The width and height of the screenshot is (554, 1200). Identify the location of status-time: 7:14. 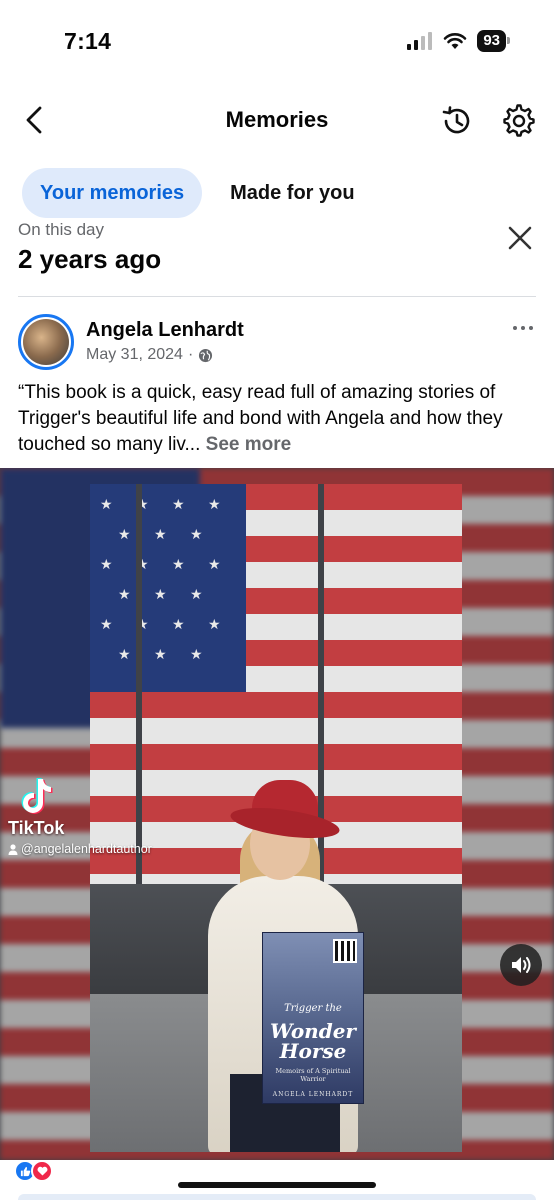
(88, 41).